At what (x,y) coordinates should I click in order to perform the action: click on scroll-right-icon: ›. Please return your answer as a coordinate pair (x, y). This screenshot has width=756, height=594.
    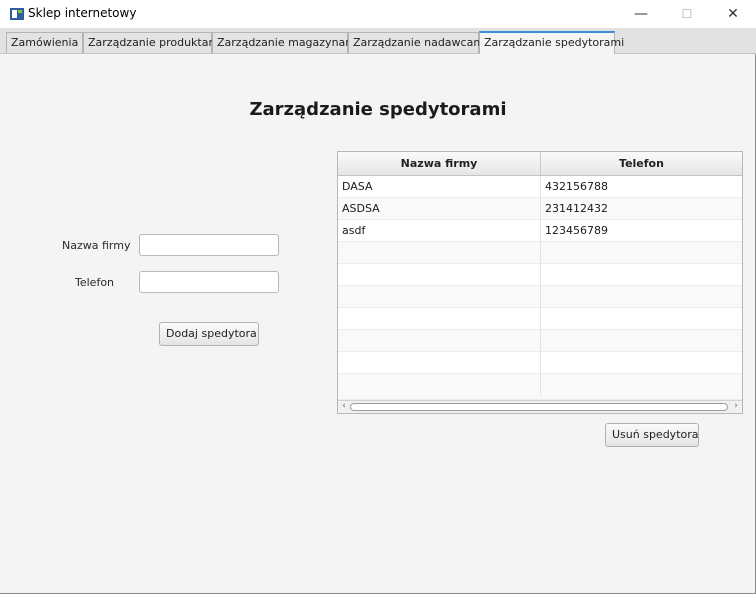
    Looking at the image, I should click on (736, 407).